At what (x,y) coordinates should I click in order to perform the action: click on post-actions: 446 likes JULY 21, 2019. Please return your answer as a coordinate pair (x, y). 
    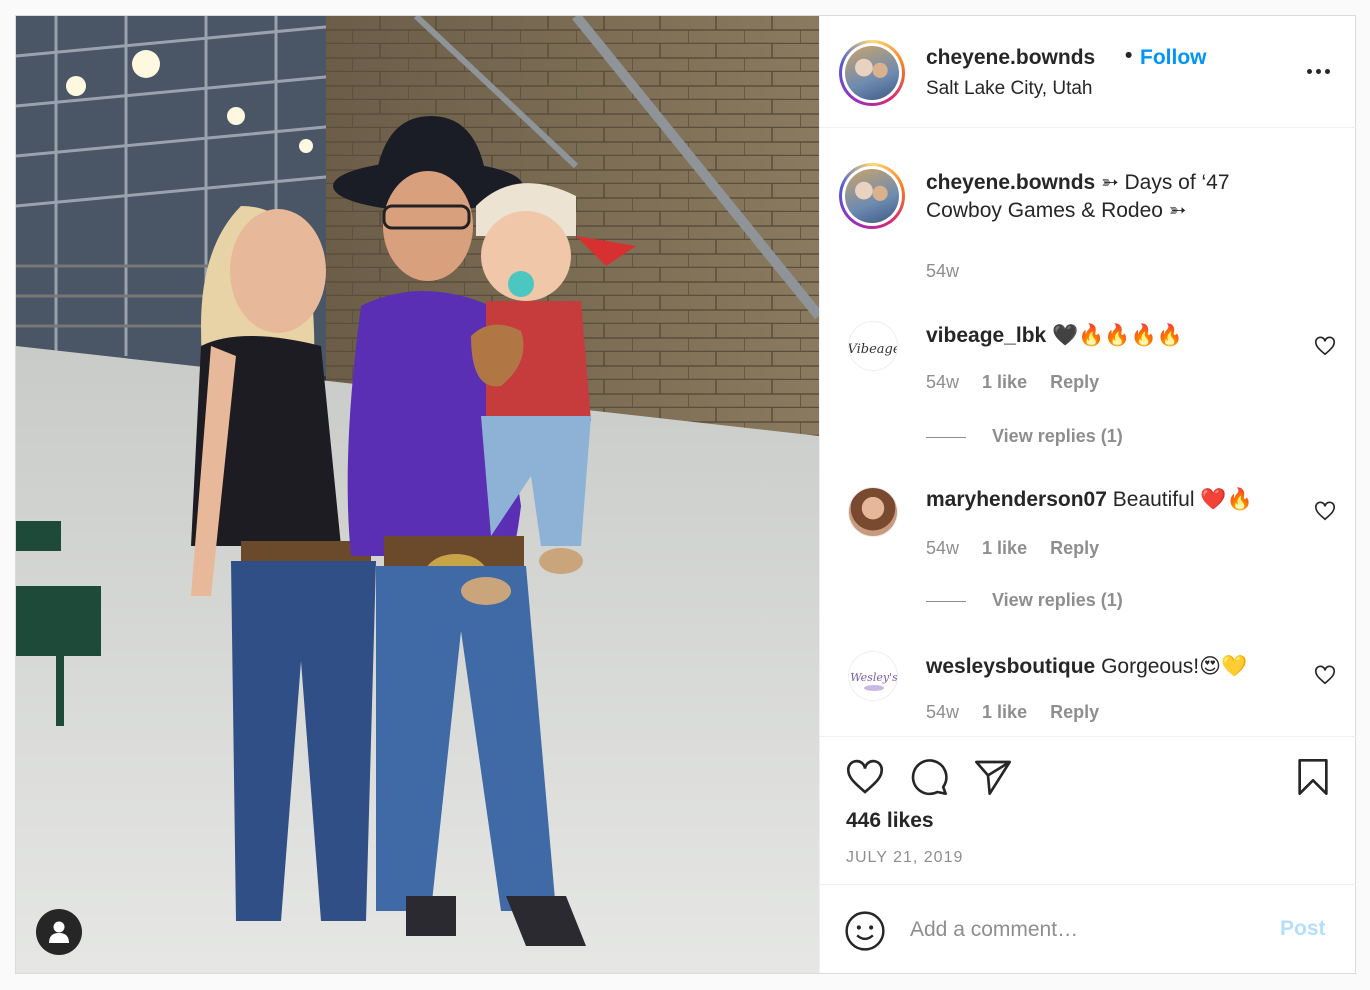
    Looking at the image, I should click on (1088, 810).